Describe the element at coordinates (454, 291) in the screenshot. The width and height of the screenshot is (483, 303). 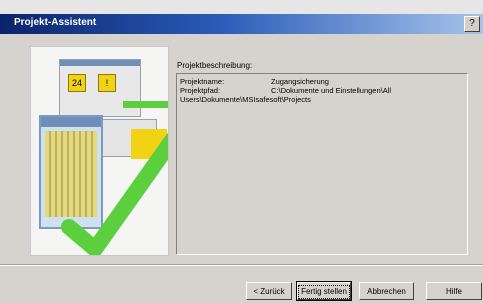
I see `help-button: Hilfe` at that location.